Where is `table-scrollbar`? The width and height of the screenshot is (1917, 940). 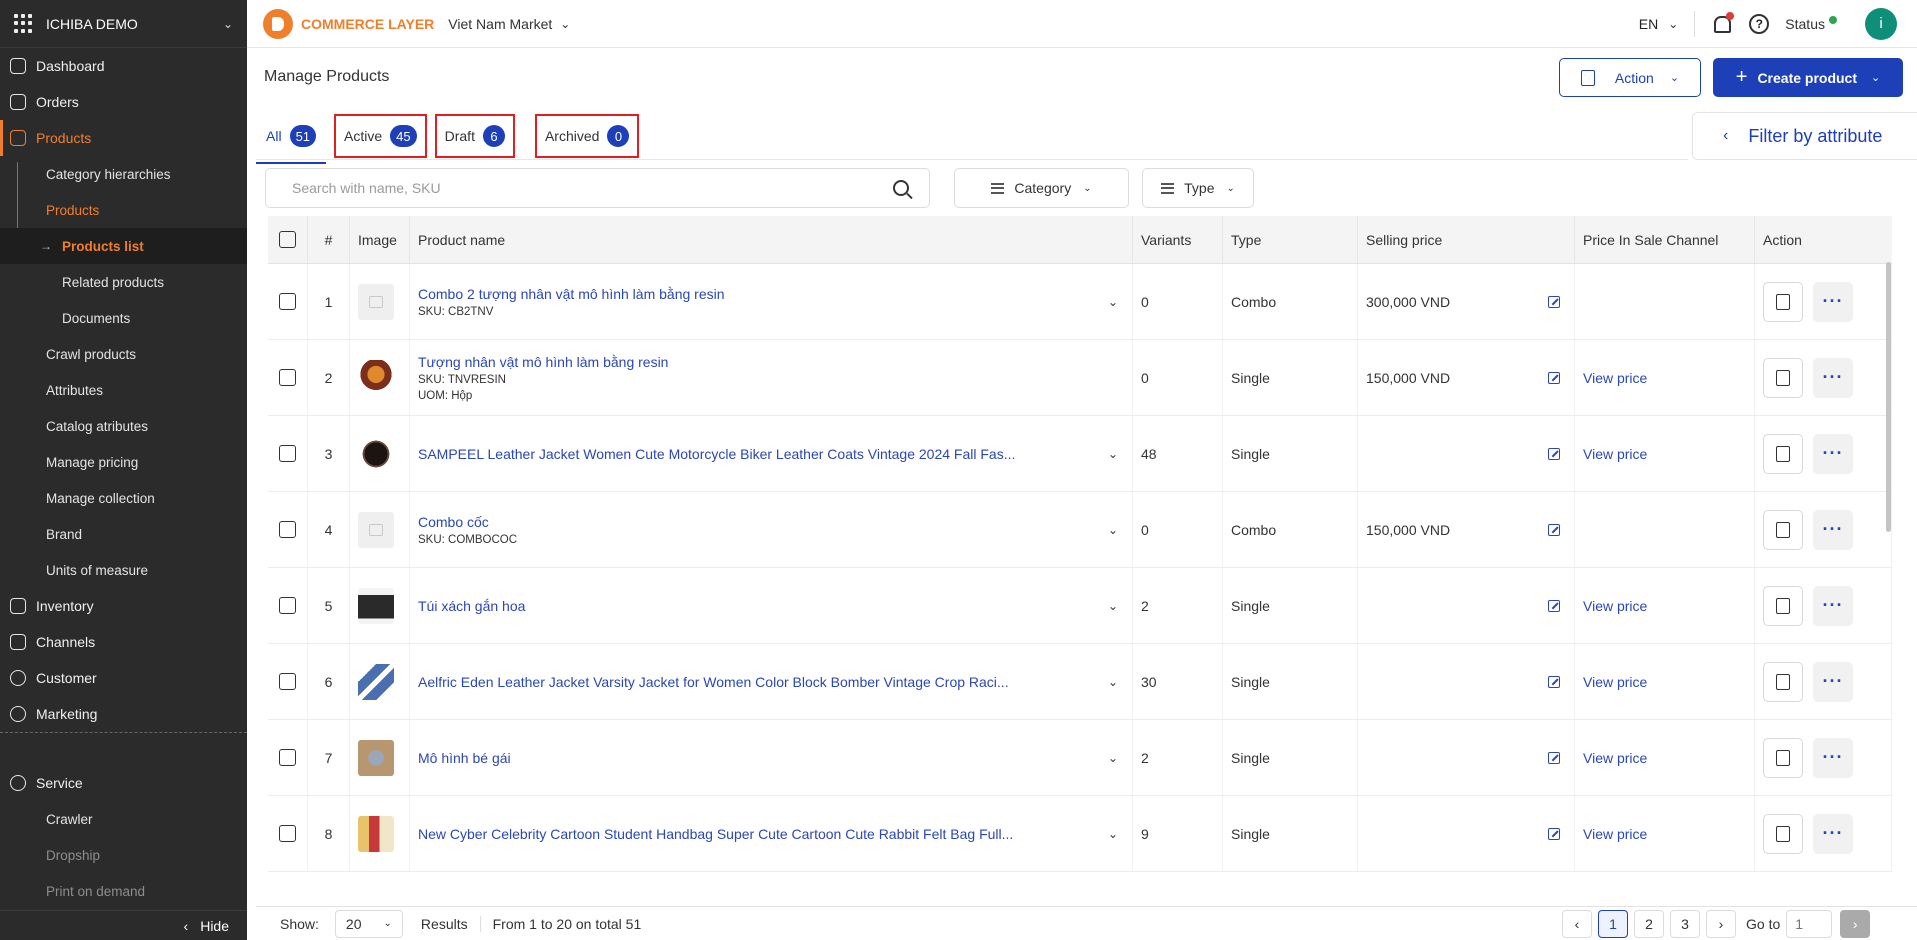 table-scrollbar is located at coordinates (1888, 397).